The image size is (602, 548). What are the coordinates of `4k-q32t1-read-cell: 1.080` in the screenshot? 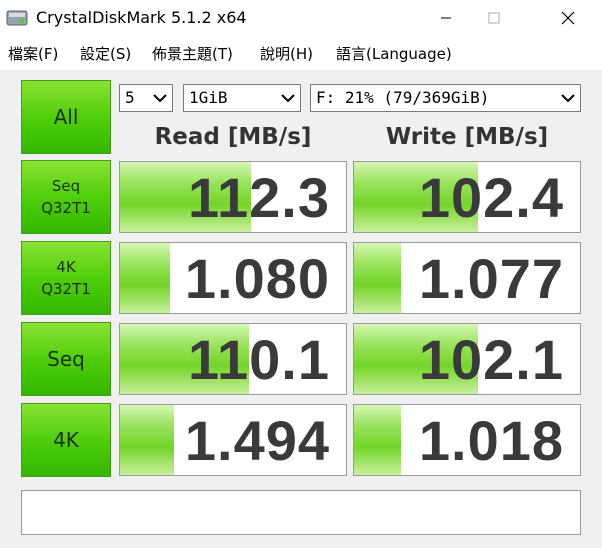 It's located at (233, 278).